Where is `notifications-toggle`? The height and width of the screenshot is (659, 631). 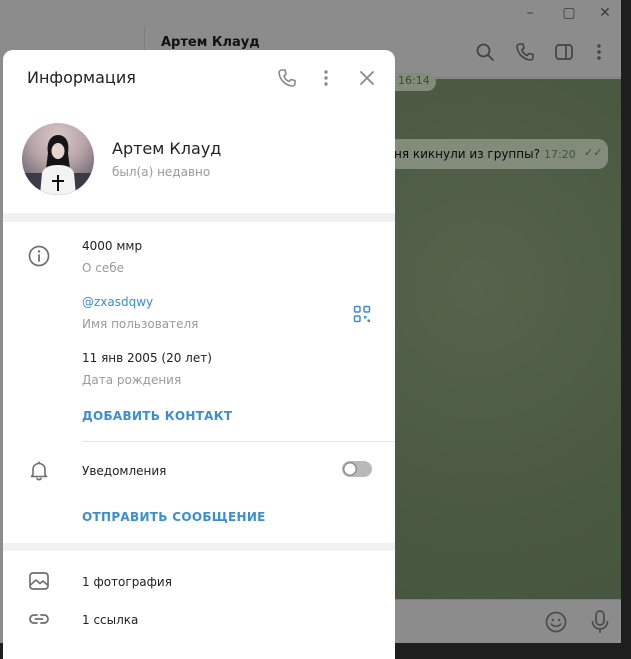 notifications-toggle is located at coordinates (357, 469).